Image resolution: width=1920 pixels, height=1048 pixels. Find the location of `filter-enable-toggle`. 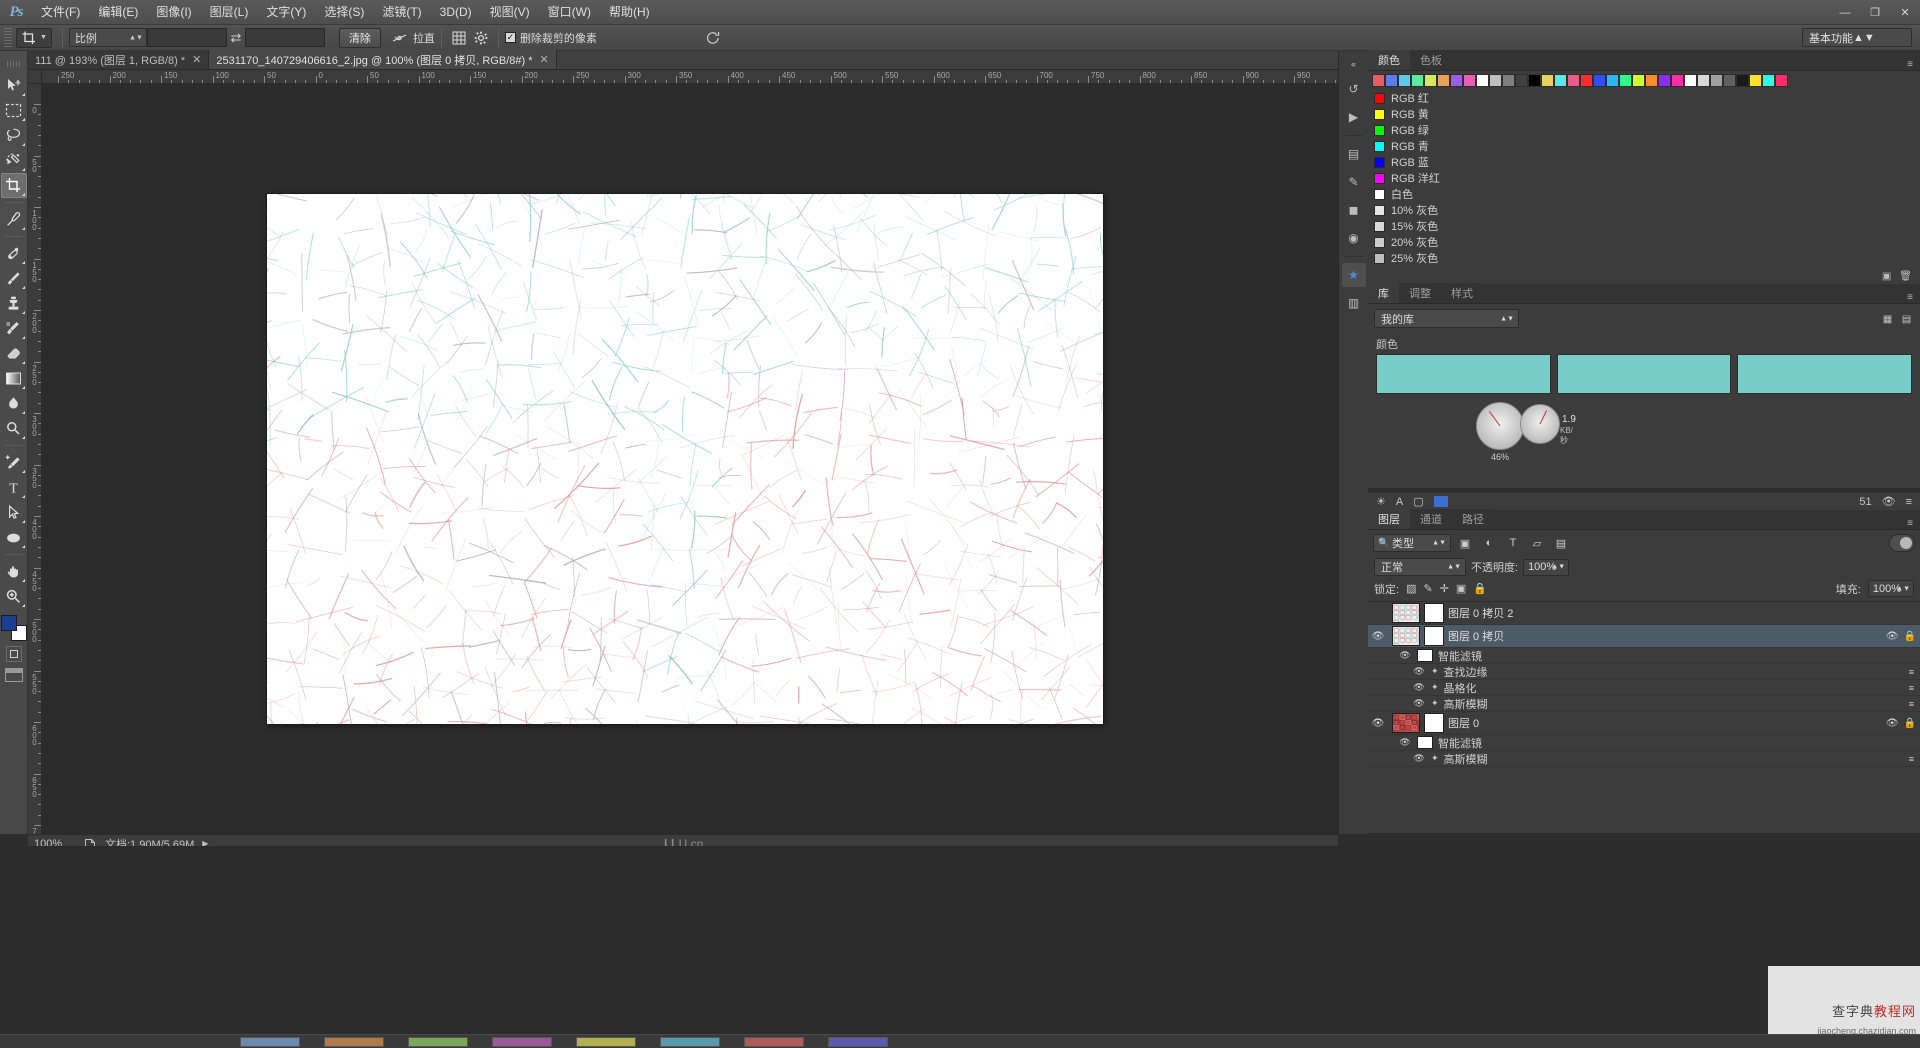

filter-enable-toggle is located at coordinates (1902, 543).